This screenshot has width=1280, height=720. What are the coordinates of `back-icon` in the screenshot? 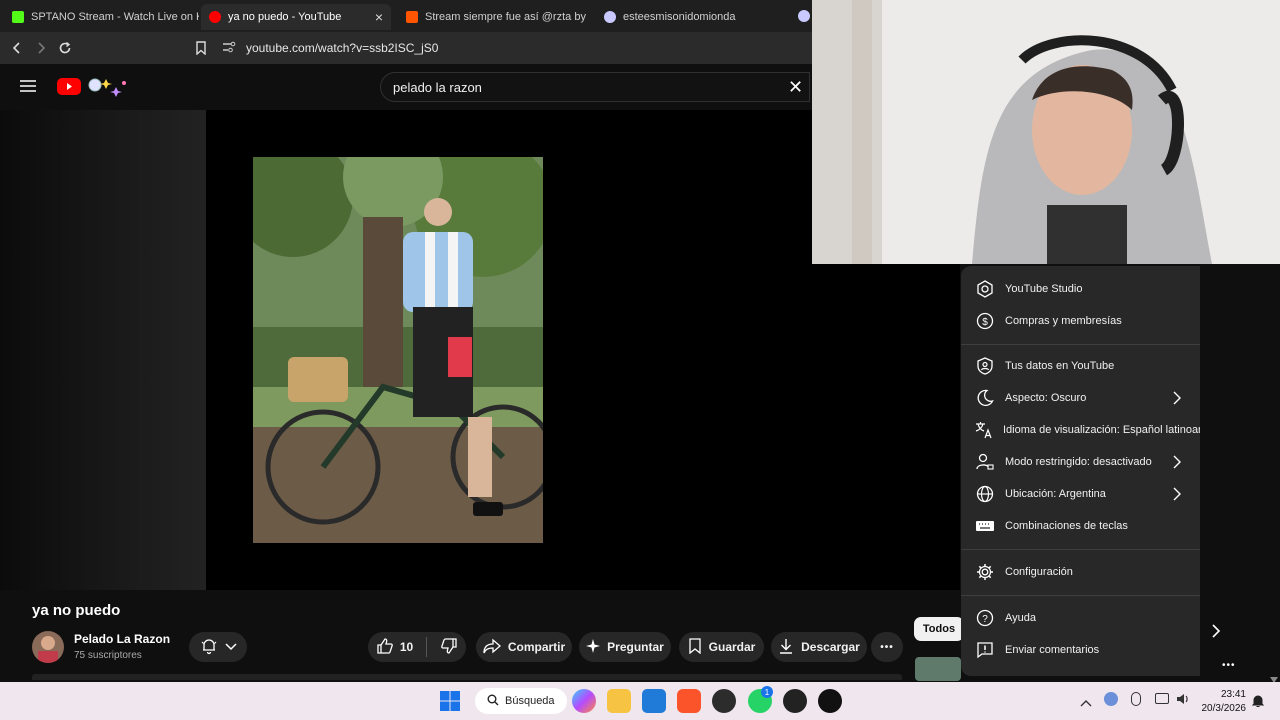 It's located at (17, 48).